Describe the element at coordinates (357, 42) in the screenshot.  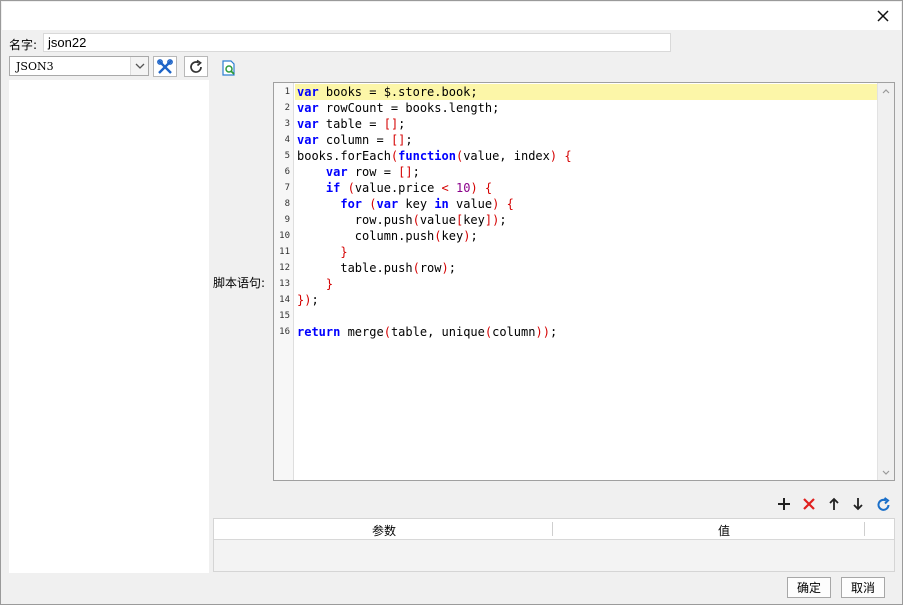
I see `name-input: json22` at that location.